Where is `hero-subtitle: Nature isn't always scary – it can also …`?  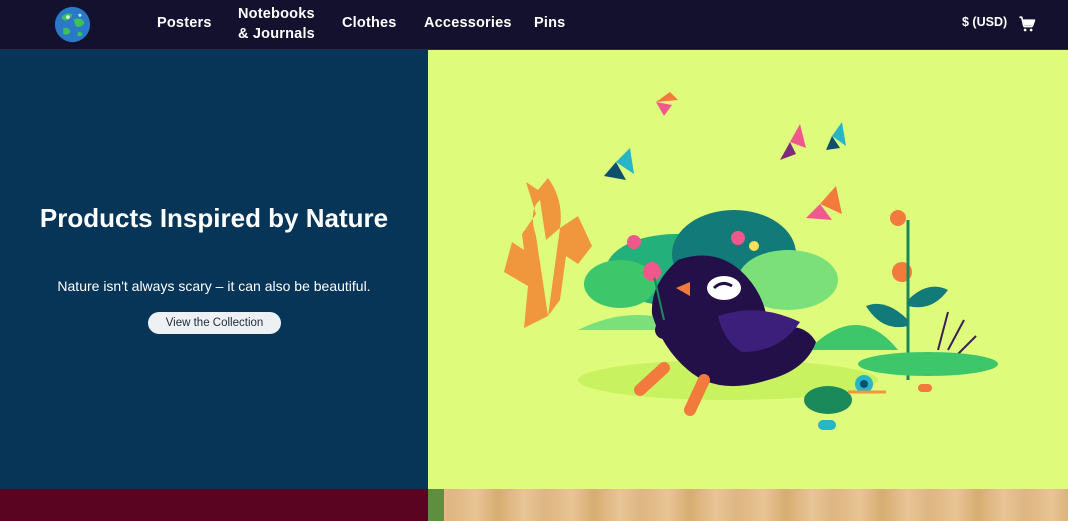
hero-subtitle: Nature isn't always scary – it can also … is located at coordinates (214, 286).